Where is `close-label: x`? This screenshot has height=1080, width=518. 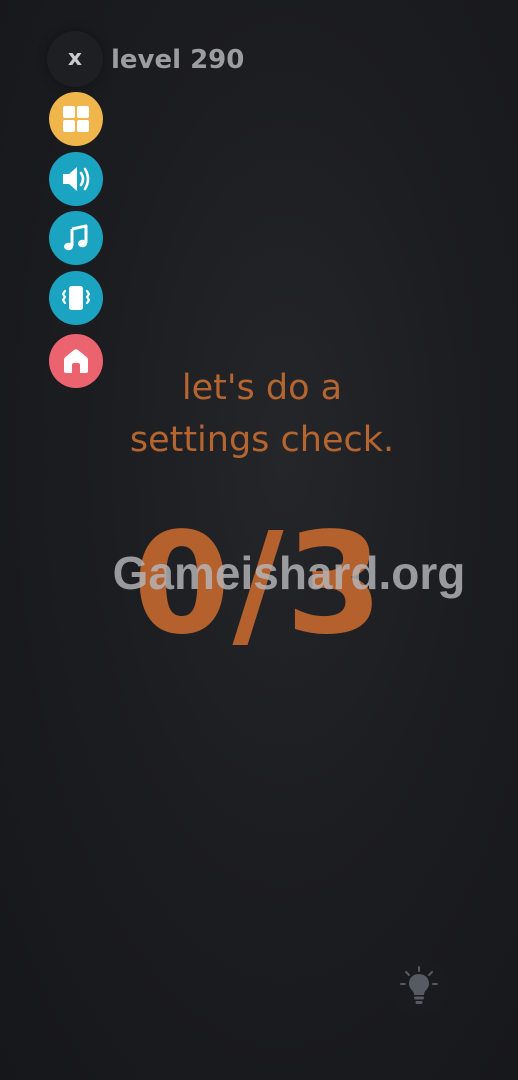 close-label: x is located at coordinates (75, 58).